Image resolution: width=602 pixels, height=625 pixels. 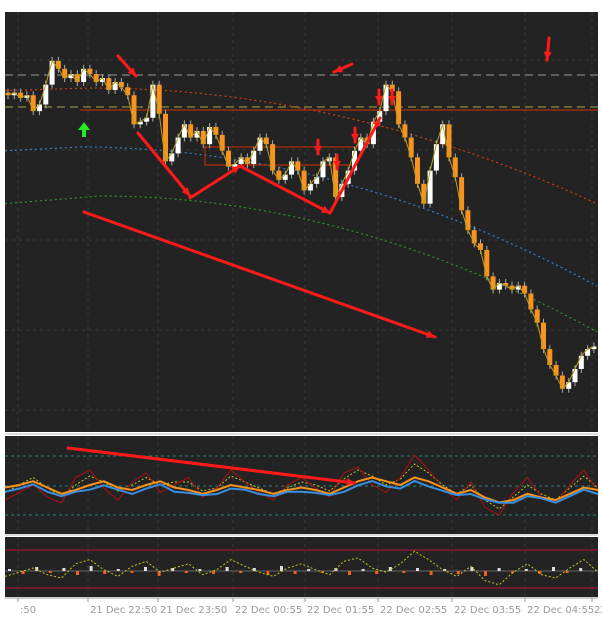 What do you see at coordinates (413, 610) in the screenshot?
I see `time-tick-label: 22 Dec 02:55` at bounding box center [413, 610].